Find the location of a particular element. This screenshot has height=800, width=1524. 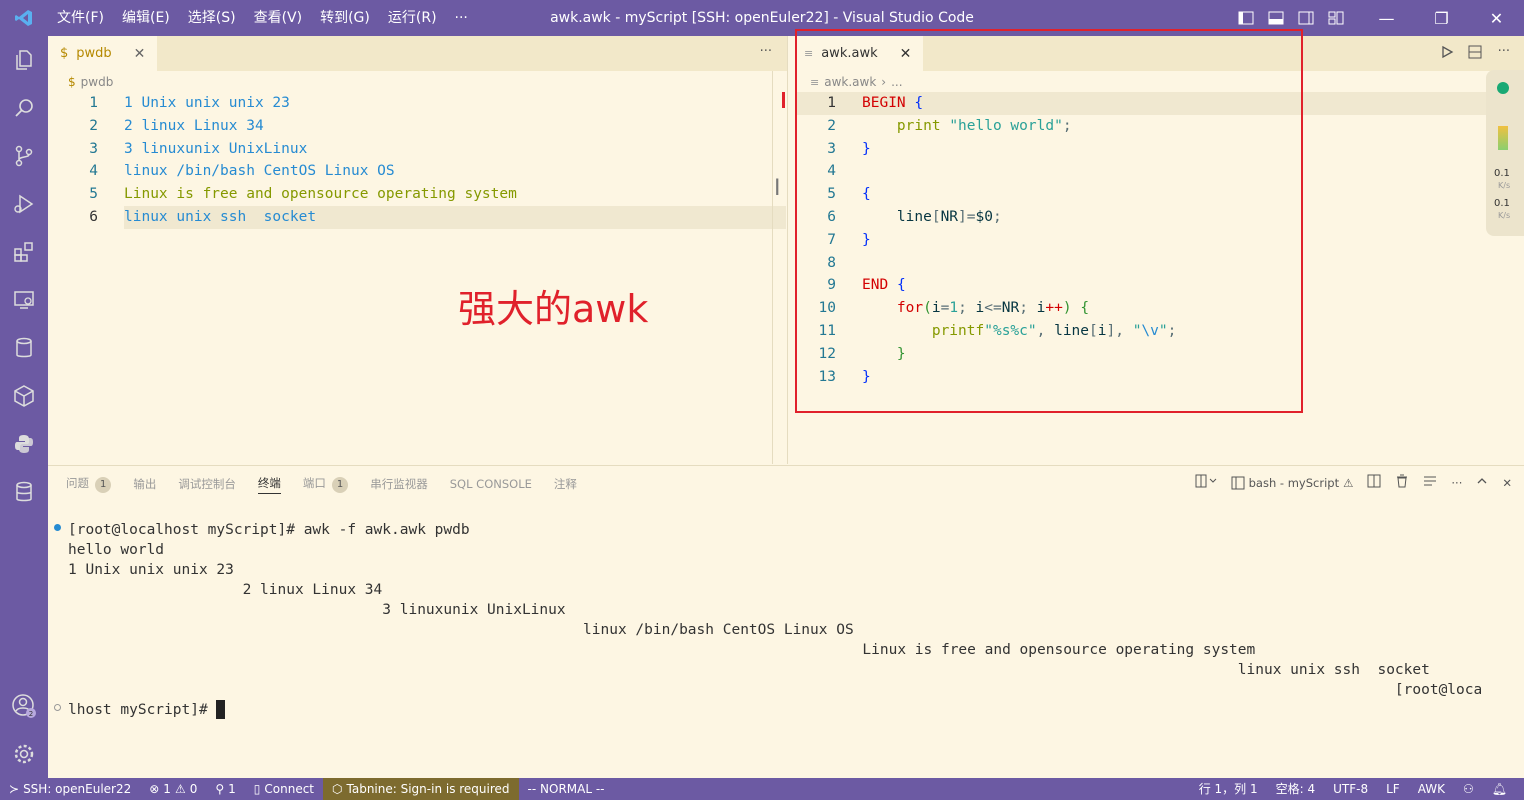

kill-terminal-icon is located at coordinates (1402, 482).